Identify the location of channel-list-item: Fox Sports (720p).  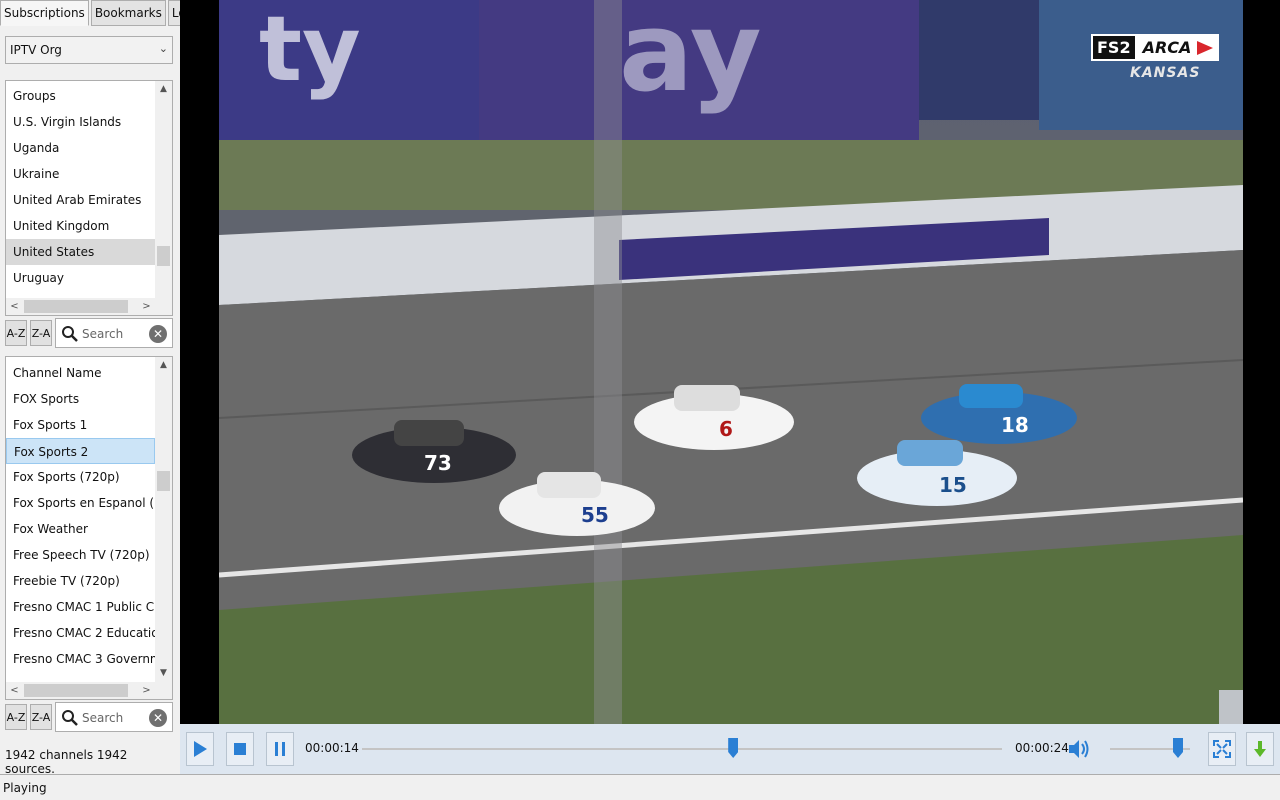
(80, 477).